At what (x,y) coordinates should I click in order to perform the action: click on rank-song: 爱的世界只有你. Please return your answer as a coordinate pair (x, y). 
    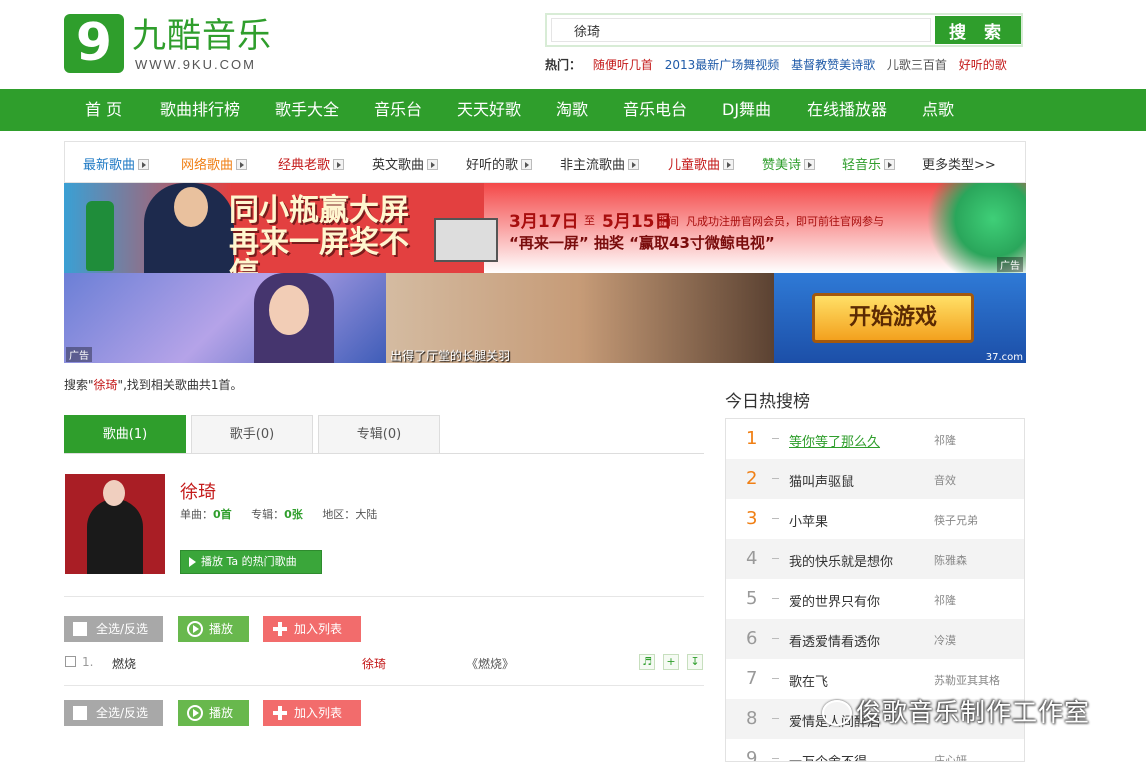
    Looking at the image, I should click on (834, 600).